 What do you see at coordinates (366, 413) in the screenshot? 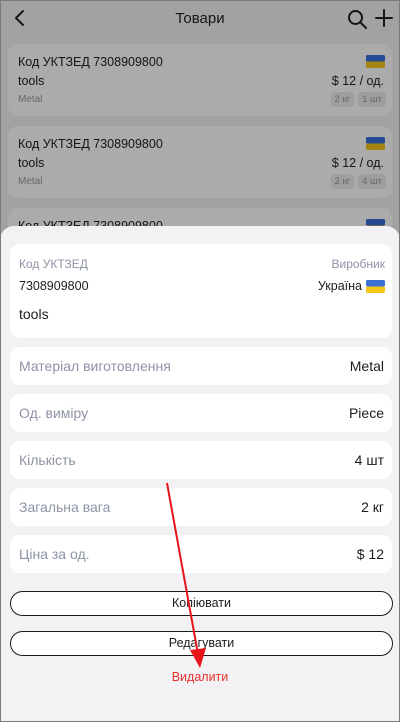
I see `detail-value: Piece` at bounding box center [366, 413].